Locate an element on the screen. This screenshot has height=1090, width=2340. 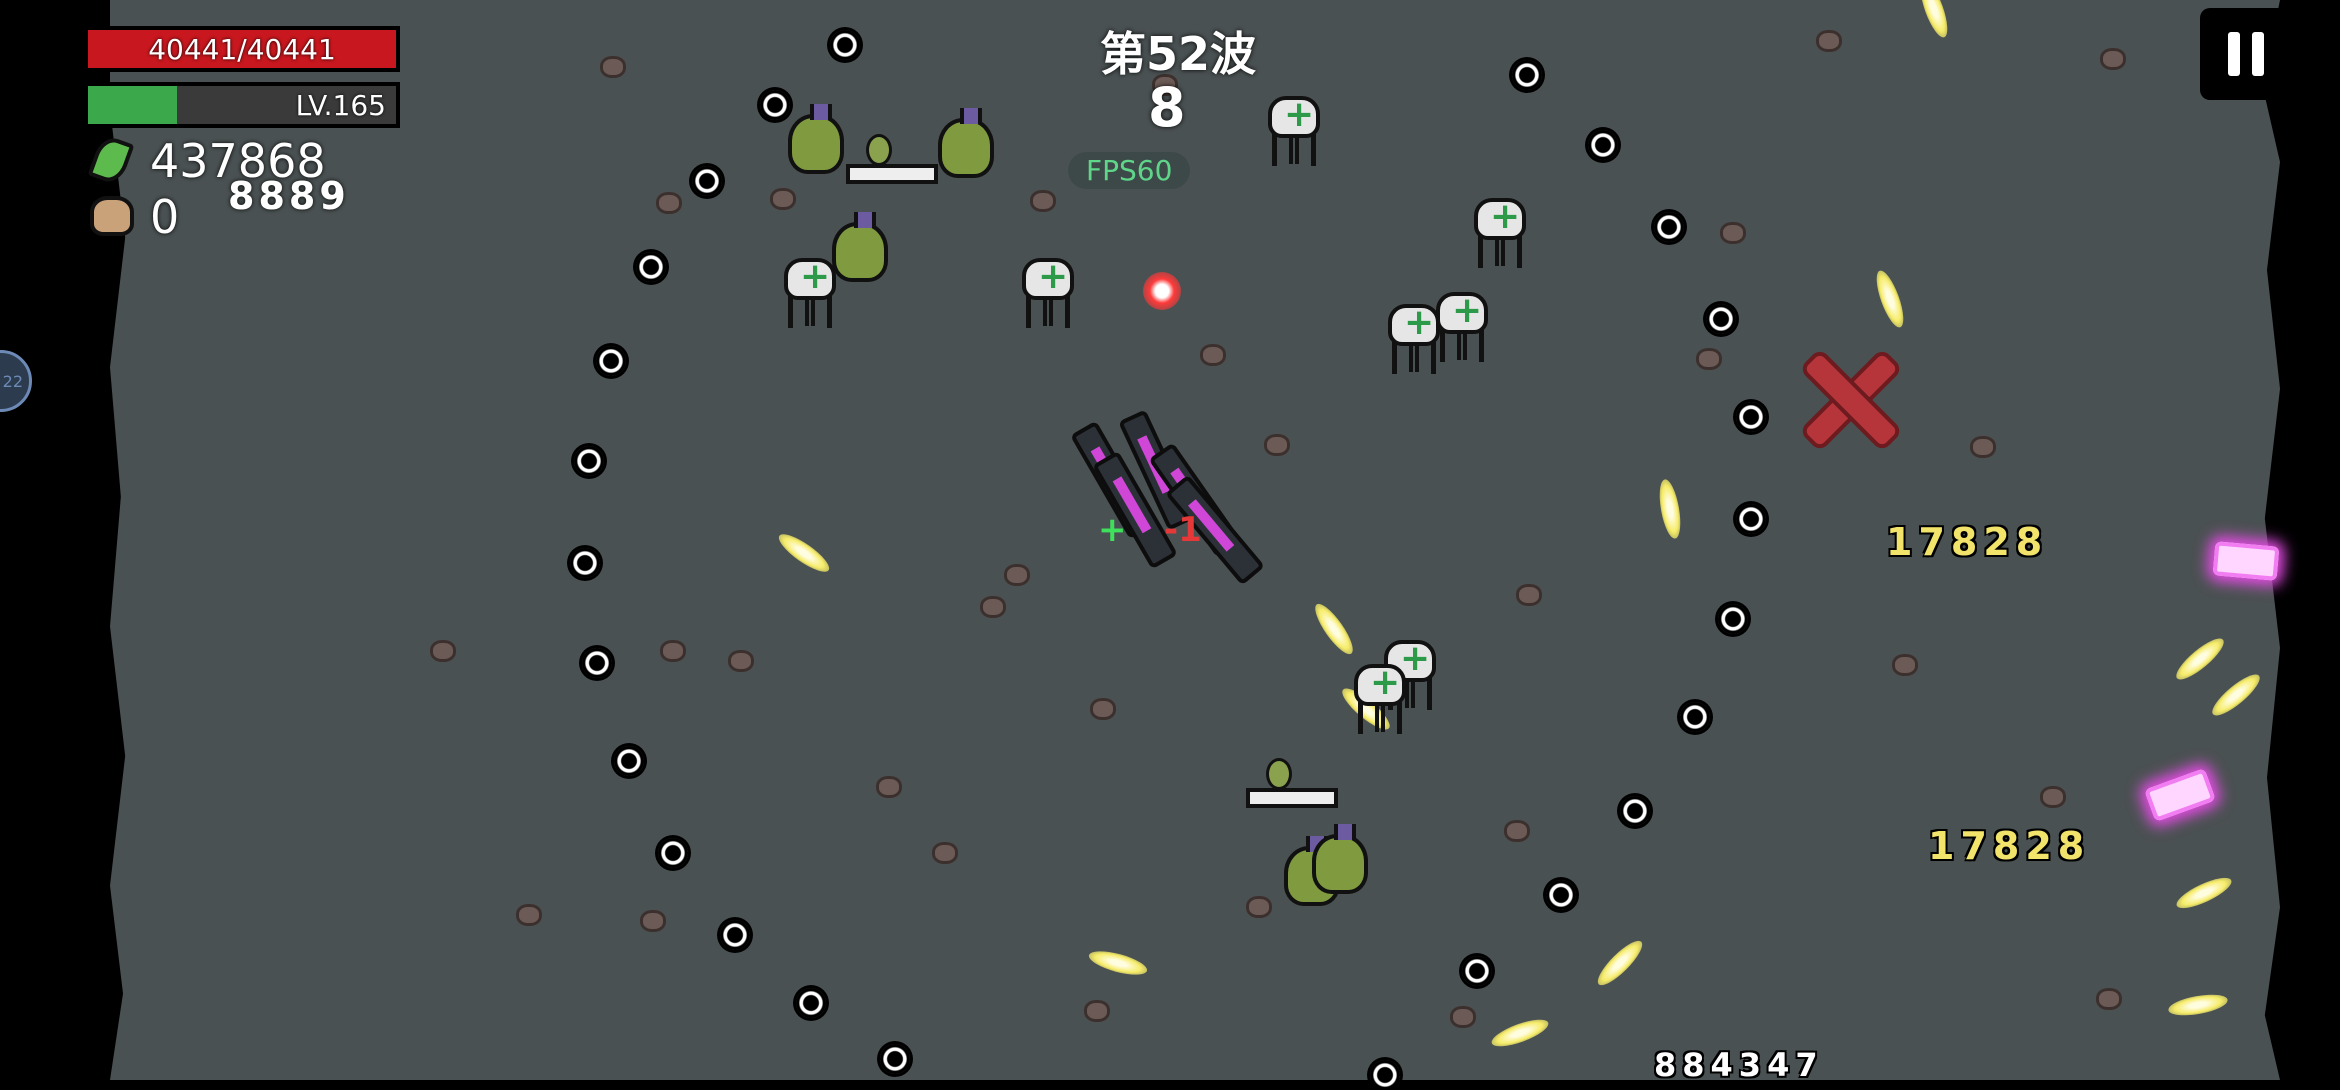
hp-text: 40441/40441 is located at coordinates (242, 49).